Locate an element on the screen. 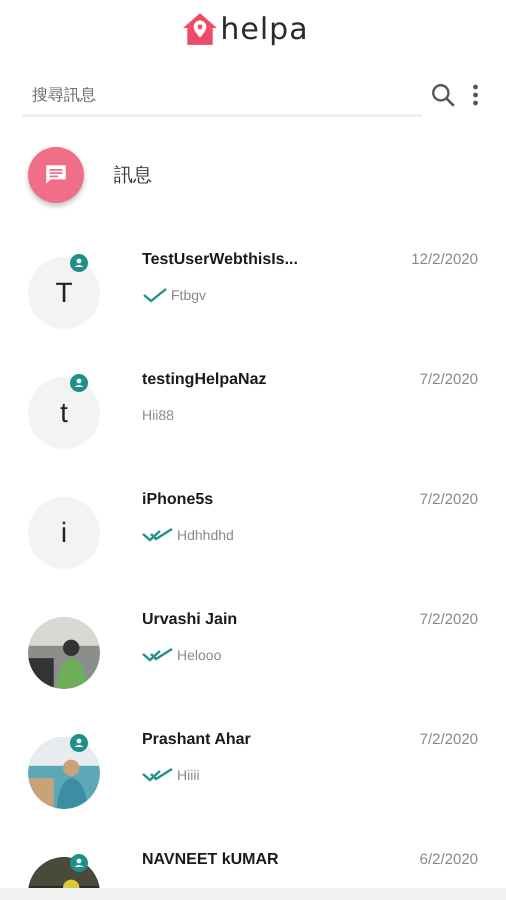 Image resolution: width=506 pixels, height=900 pixels. search-field: 搜尋訊息 is located at coordinates (222, 97).